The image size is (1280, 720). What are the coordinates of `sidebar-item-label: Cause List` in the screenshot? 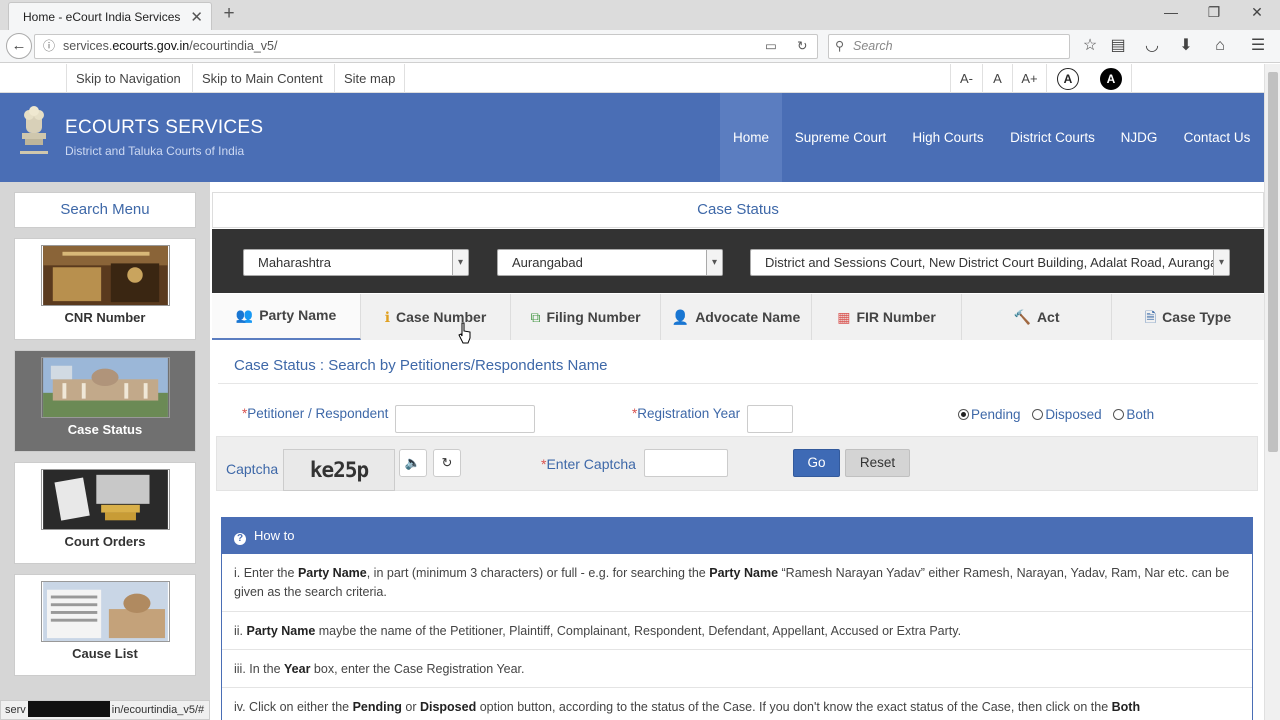 It's located at (105, 653).